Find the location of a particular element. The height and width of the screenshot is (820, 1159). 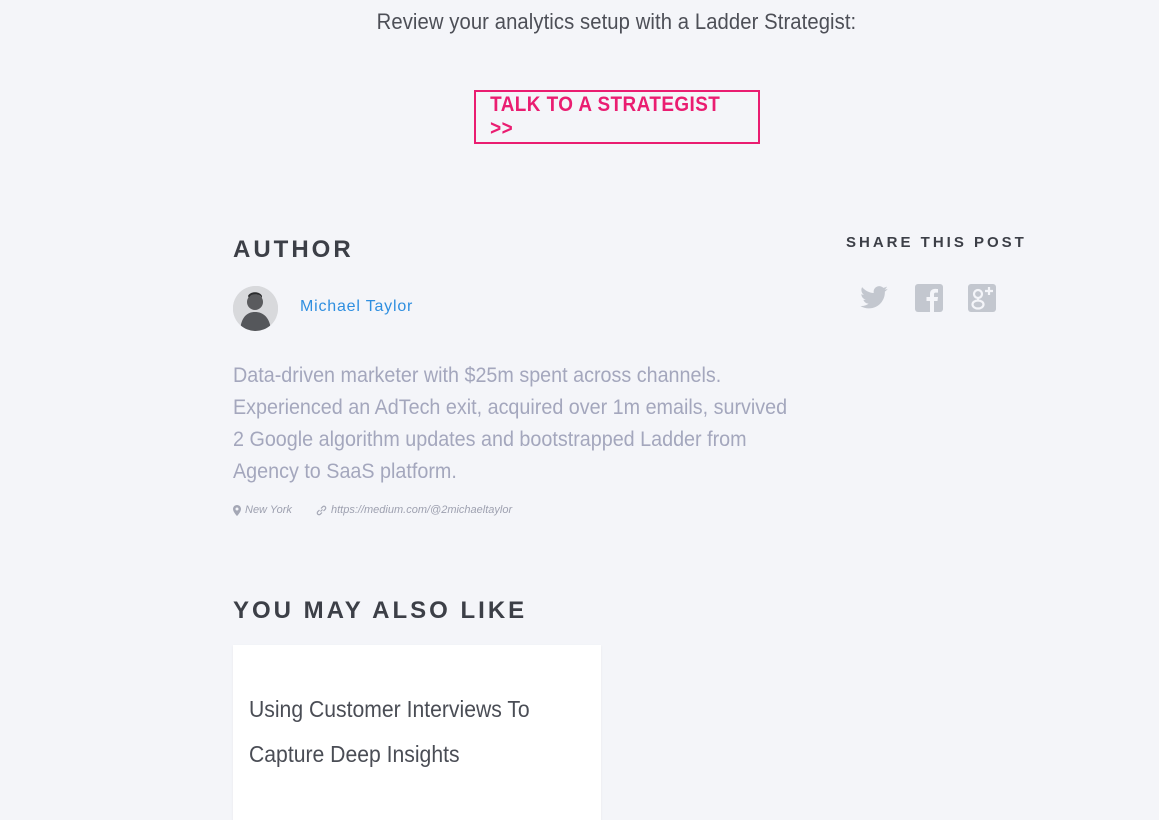

twitter-icon is located at coordinates (874, 298).